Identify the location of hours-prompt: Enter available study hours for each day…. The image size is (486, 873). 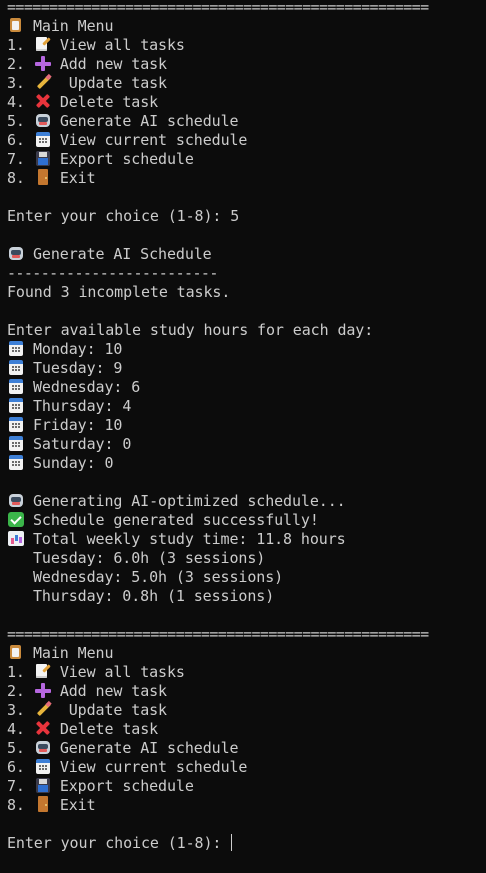
(190, 330).